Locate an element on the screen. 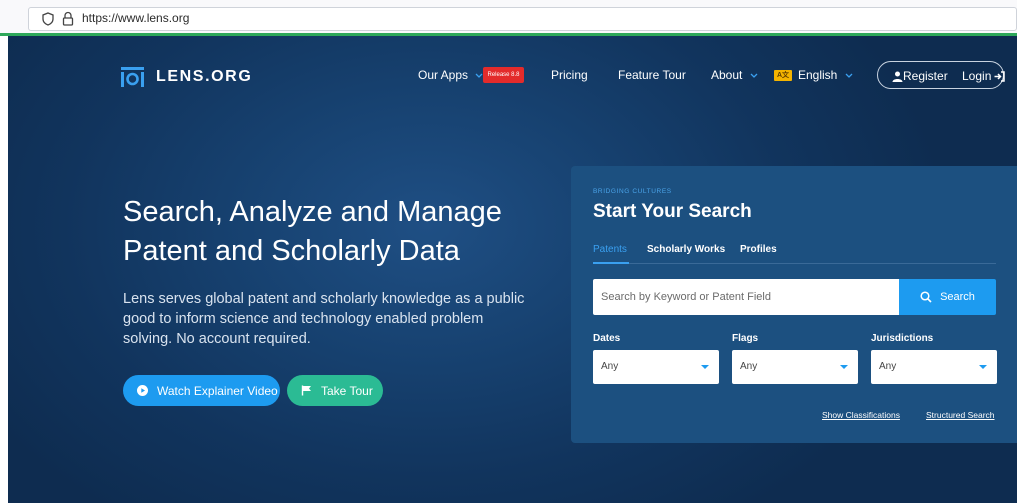 The height and width of the screenshot is (503, 1017). watch-video-button: Watch Explainer Video is located at coordinates (201, 390).